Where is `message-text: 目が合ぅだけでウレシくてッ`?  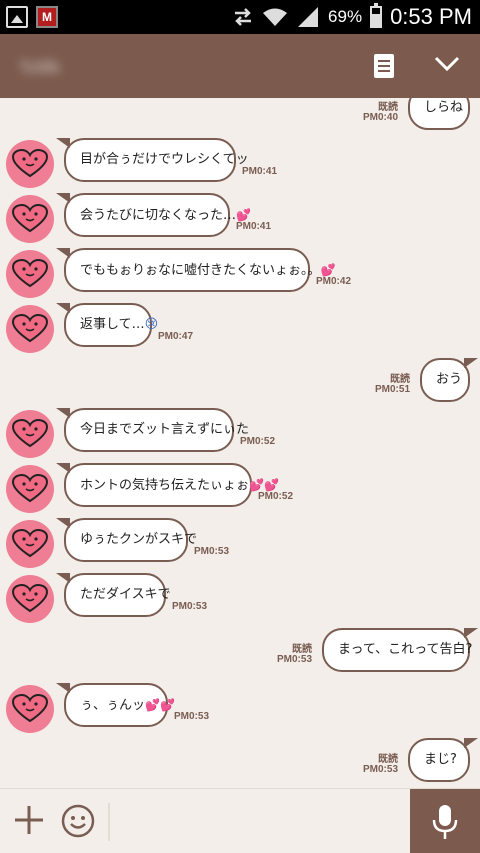
message-text: 目が合ぅだけでウレシくてッ is located at coordinates (164, 159).